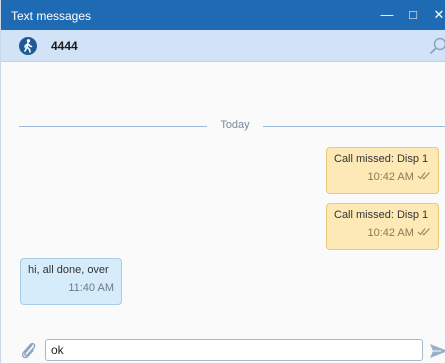  Describe the element at coordinates (437, 351) in the screenshot. I see `send-icon` at that location.